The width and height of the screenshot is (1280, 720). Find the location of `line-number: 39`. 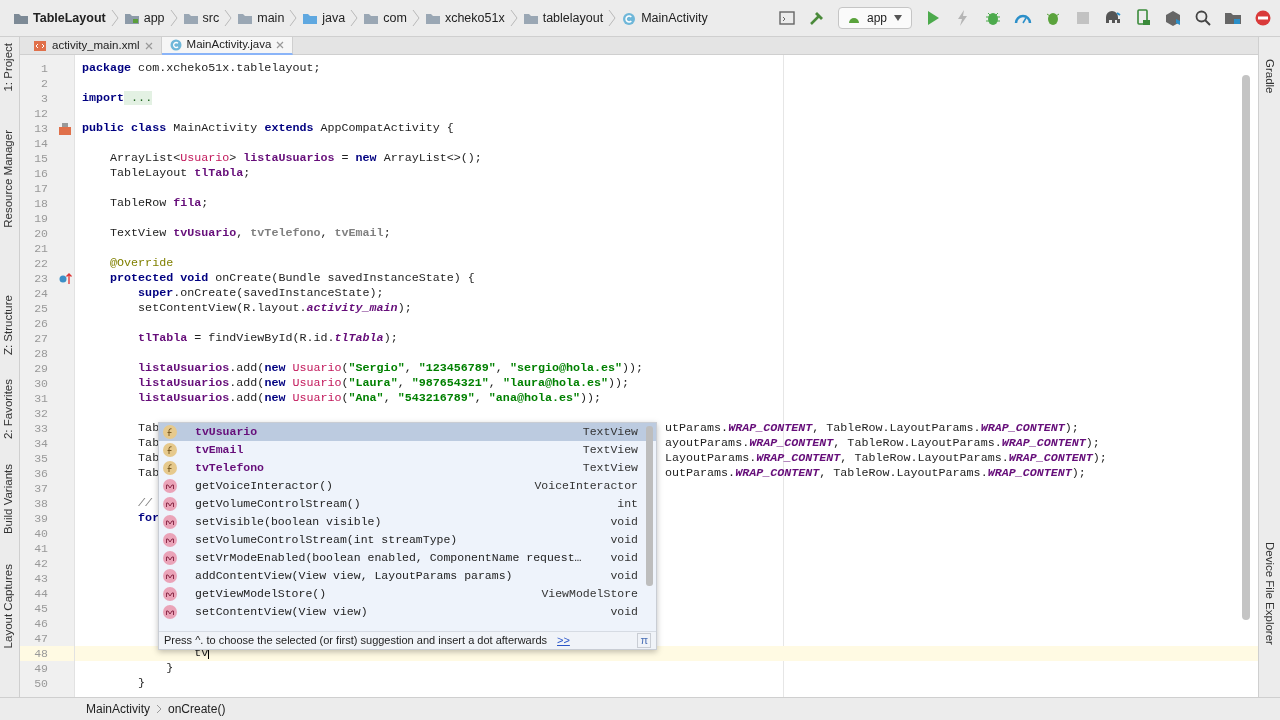

line-number: 39 is located at coordinates (40, 518).